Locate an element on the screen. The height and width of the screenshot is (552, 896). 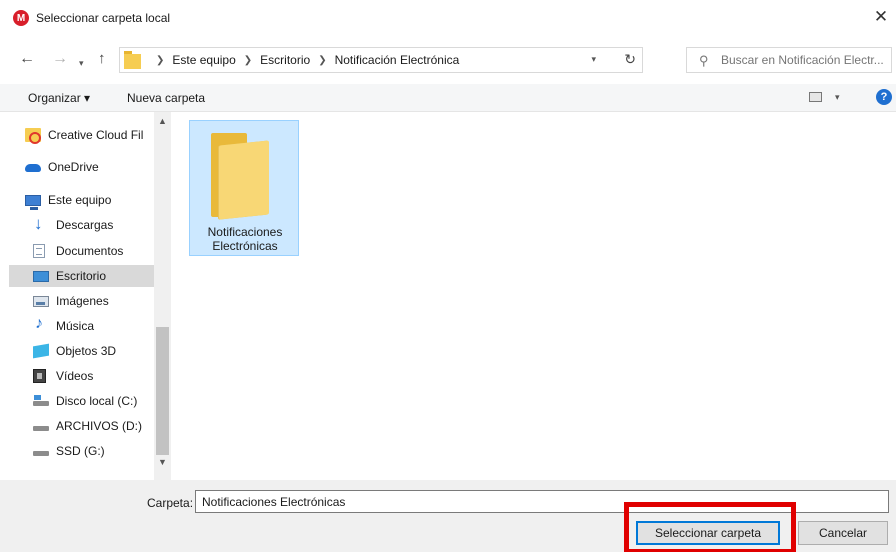
recent-locations-chevron-icon: ▾ is located at coordinates (81, 63).